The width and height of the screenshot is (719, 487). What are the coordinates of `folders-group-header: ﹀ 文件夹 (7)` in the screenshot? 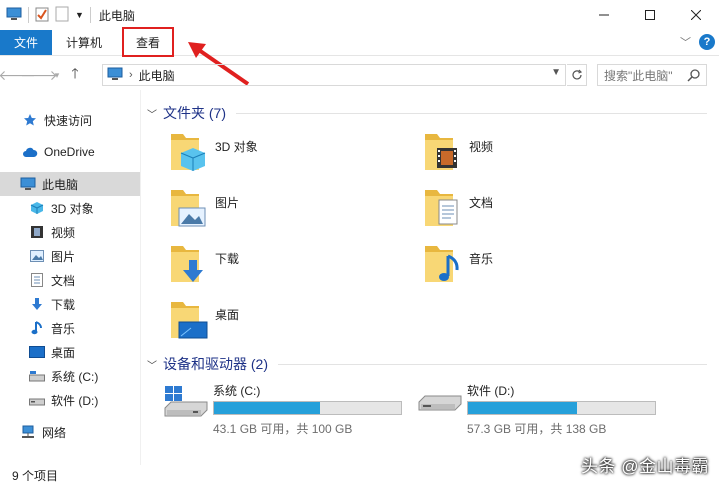 It's located at (427, 113).